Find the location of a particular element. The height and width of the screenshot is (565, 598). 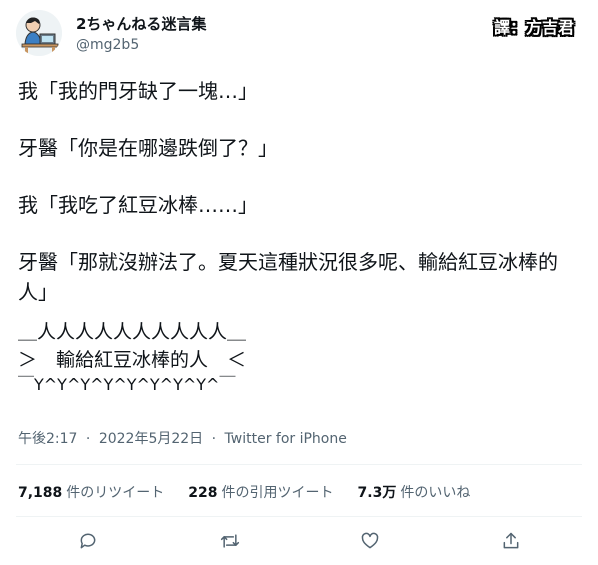

tweet-actions is located at coordinates (299, 541).